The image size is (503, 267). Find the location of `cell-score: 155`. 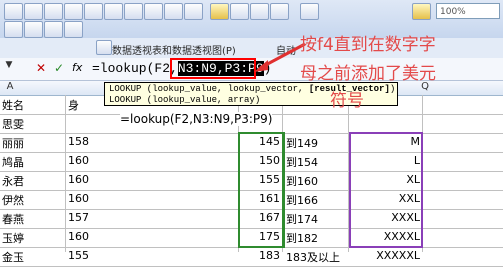

cell-score: 155 is located at coordinates (148, 255).